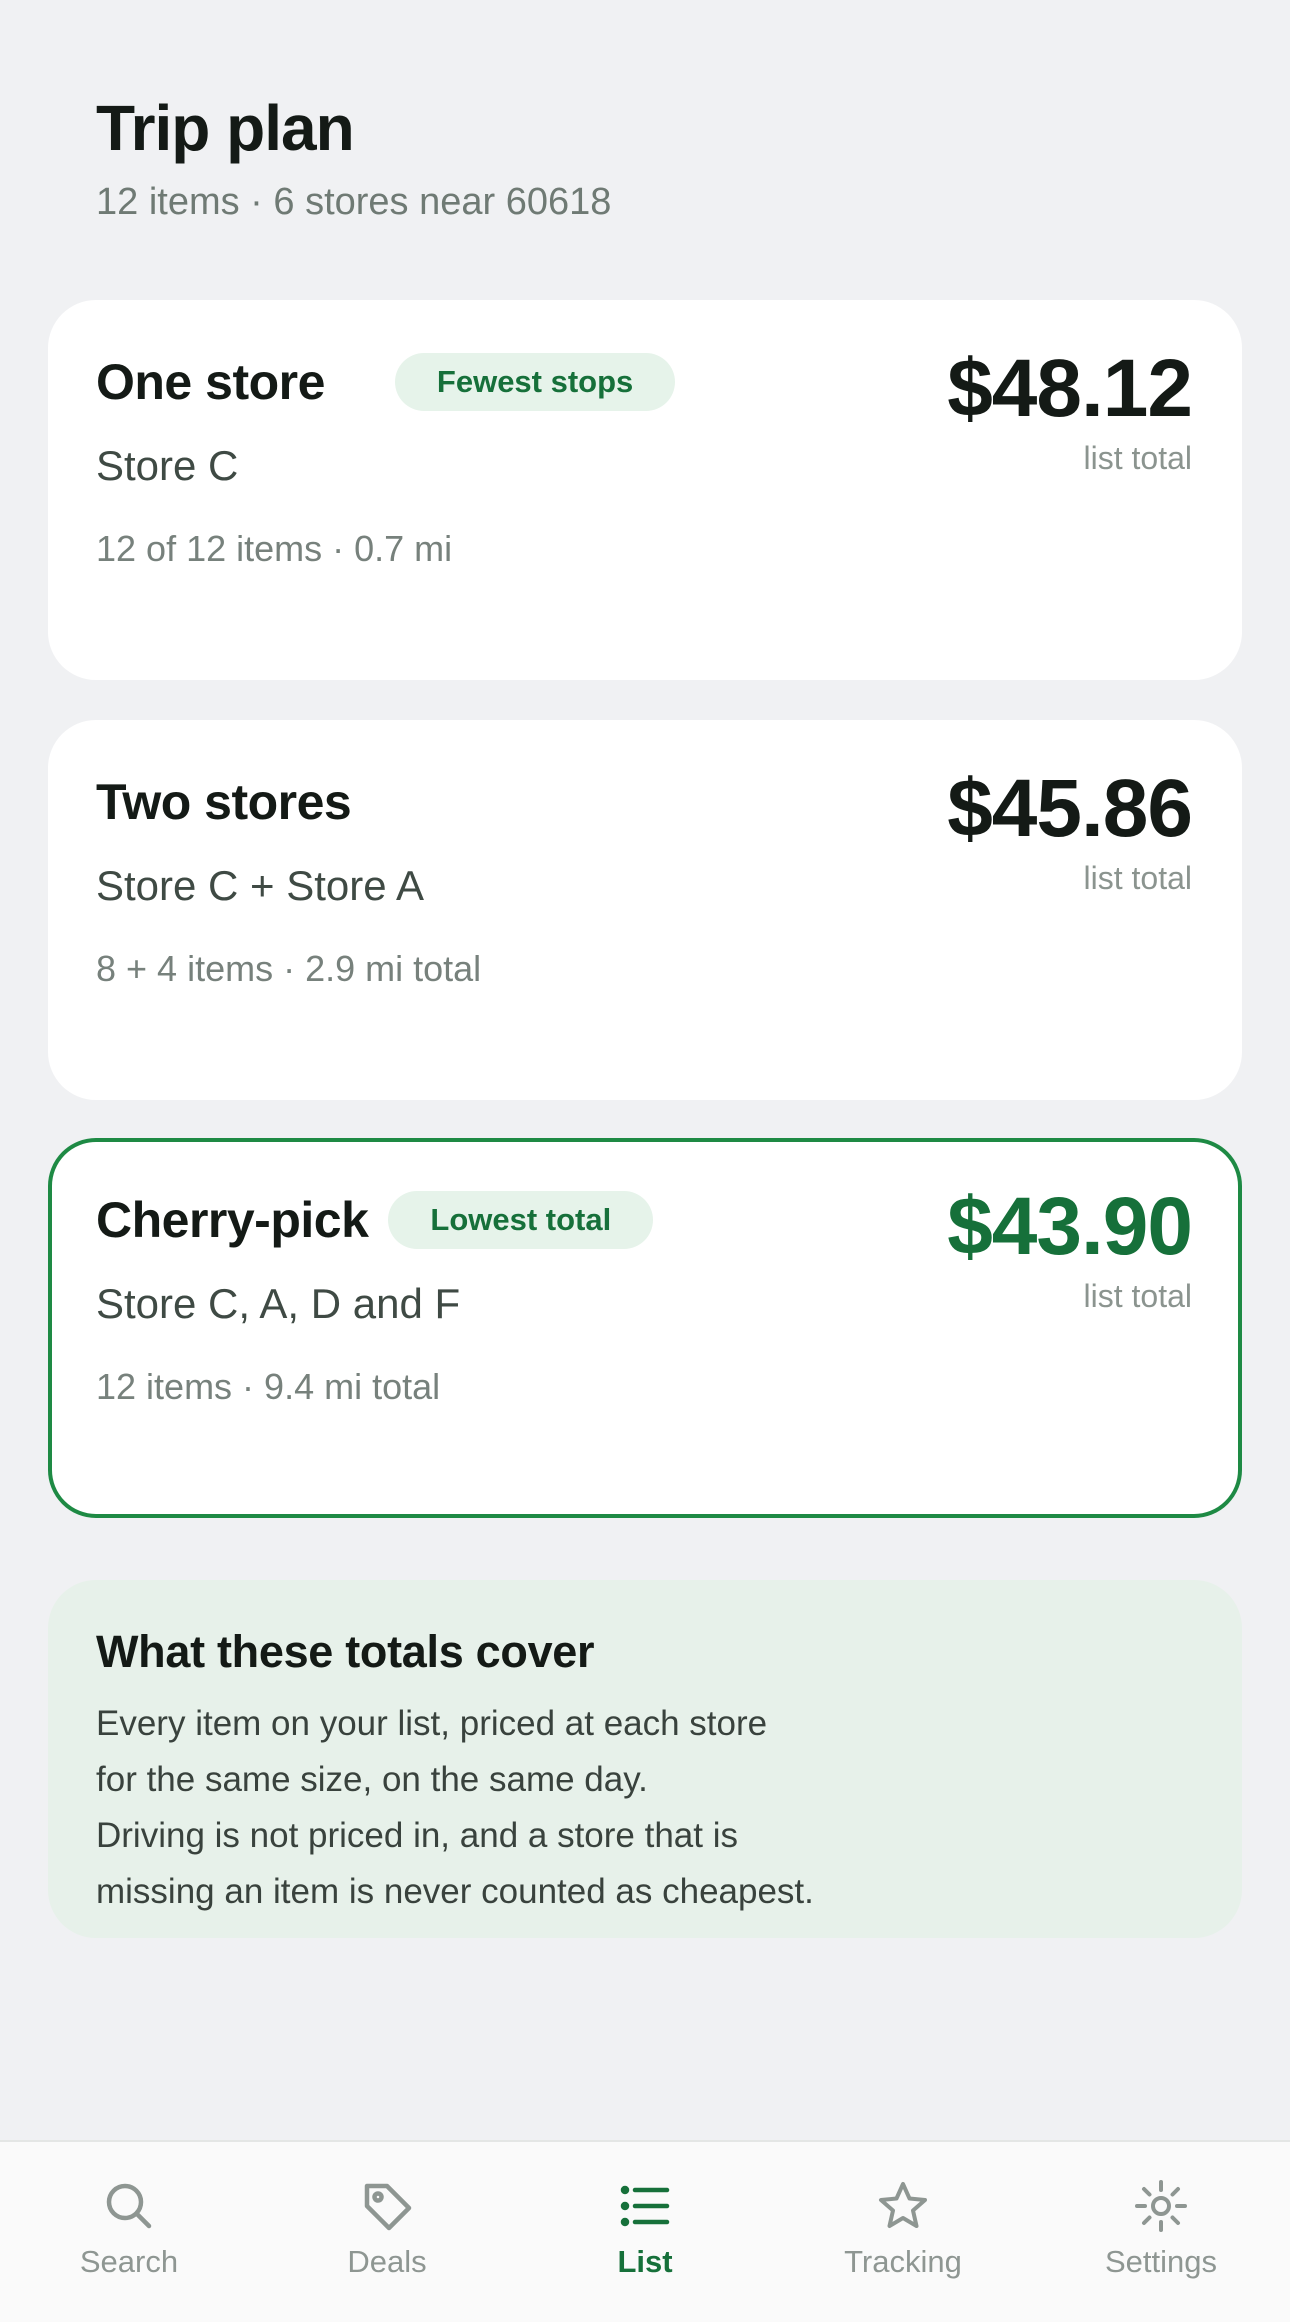 This screenshot has width=1290, height=2322. Describe the element at coordinates (372, 1779) in the screenshot. I see `info-line: for the same size, on the same day.` at that location.